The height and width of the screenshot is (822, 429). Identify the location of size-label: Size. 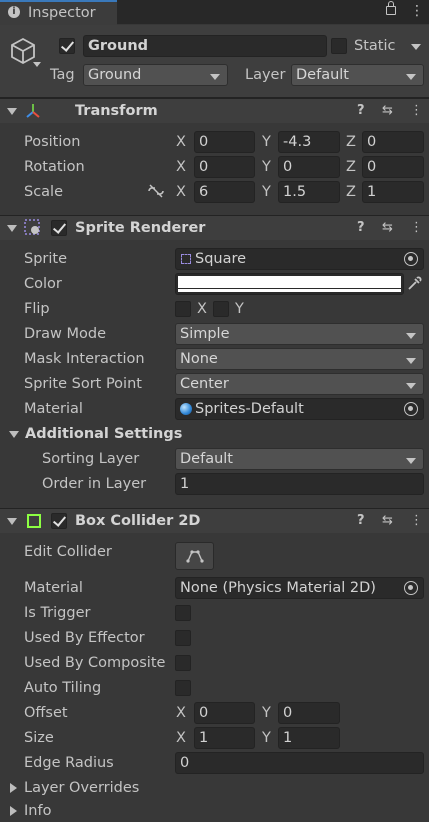
(39, 738).